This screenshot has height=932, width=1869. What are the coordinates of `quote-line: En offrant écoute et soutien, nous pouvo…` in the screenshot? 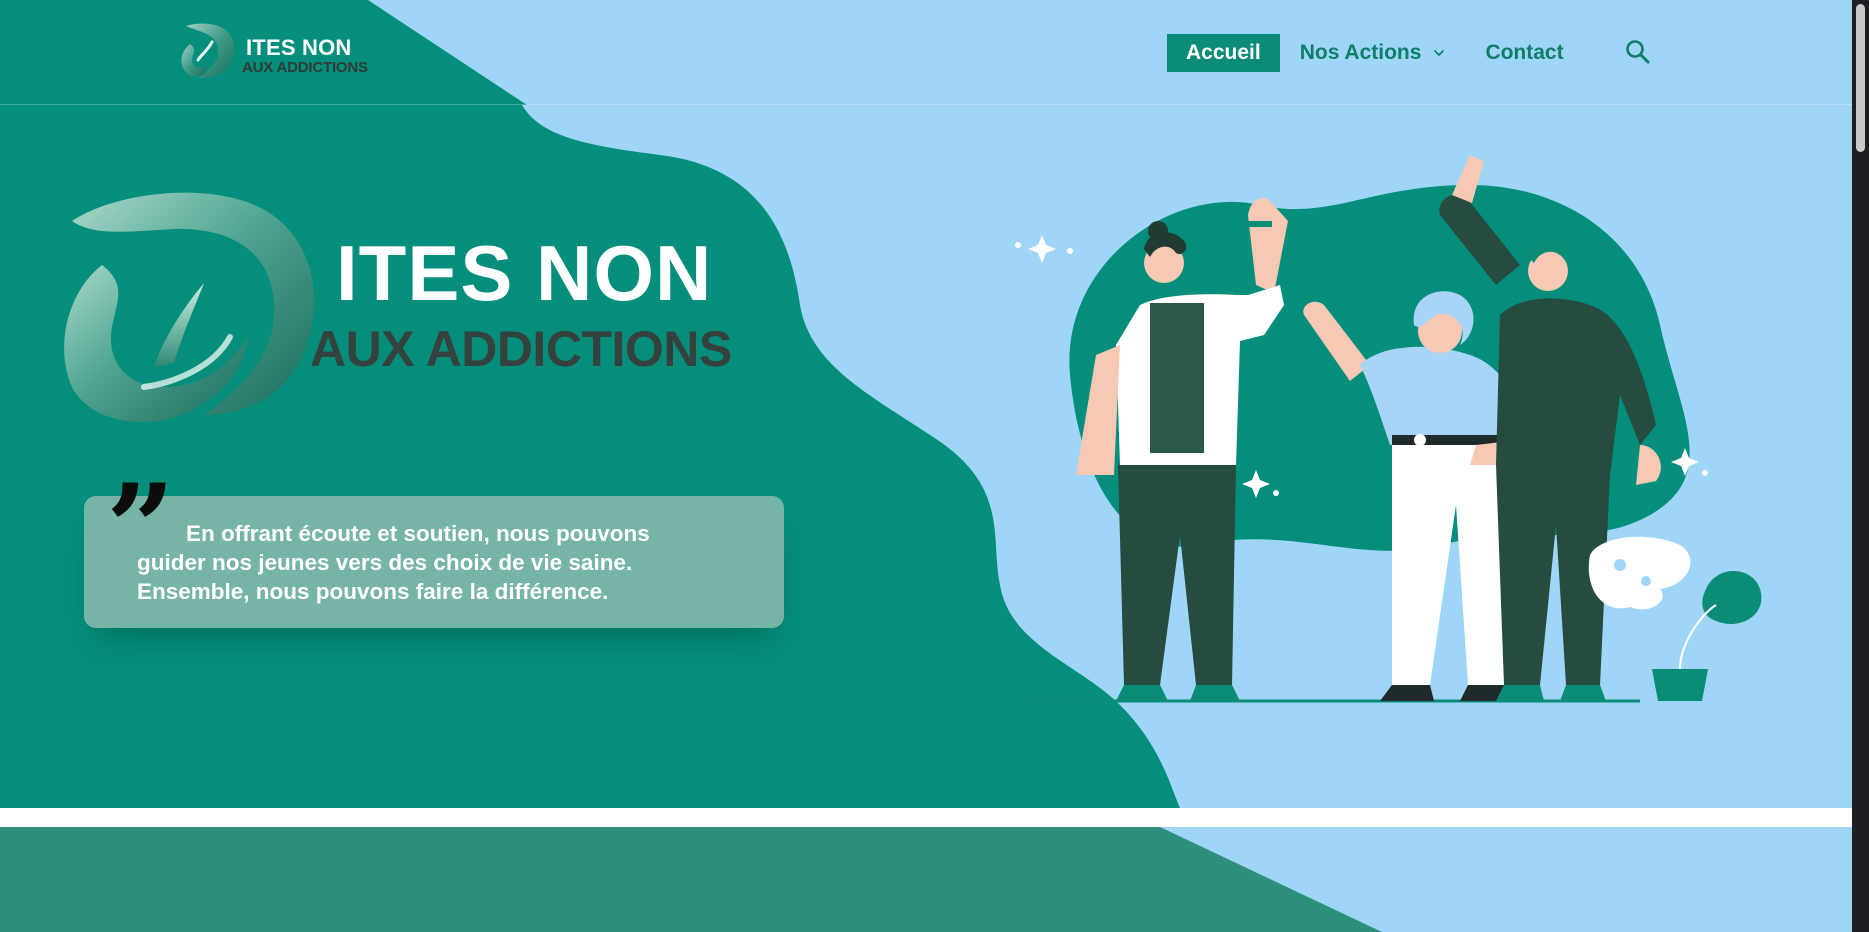 It's located at (418, 533).